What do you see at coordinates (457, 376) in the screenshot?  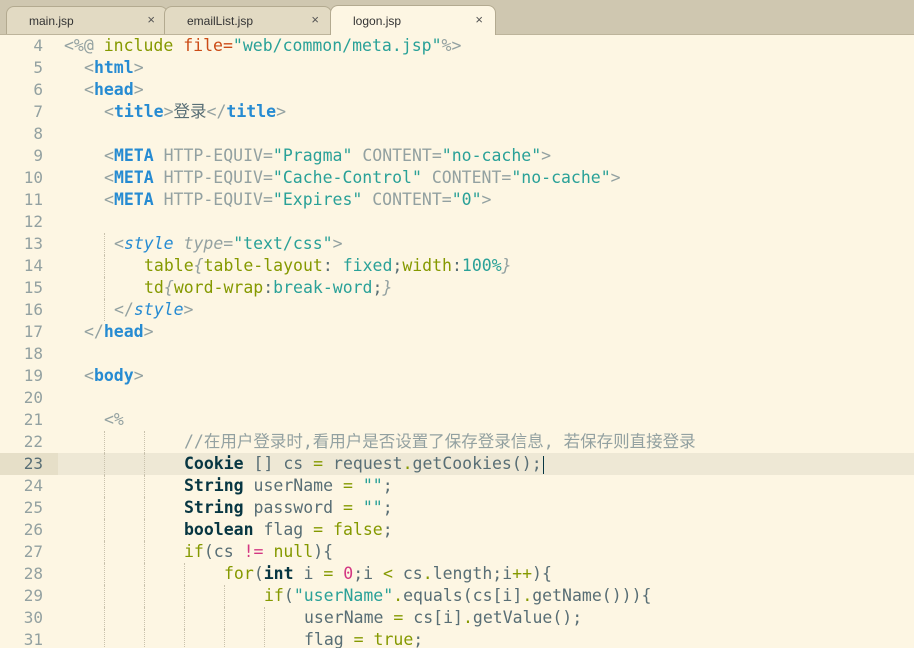 I see `code-line: 19 <body>` at bounding box center [457, 376].